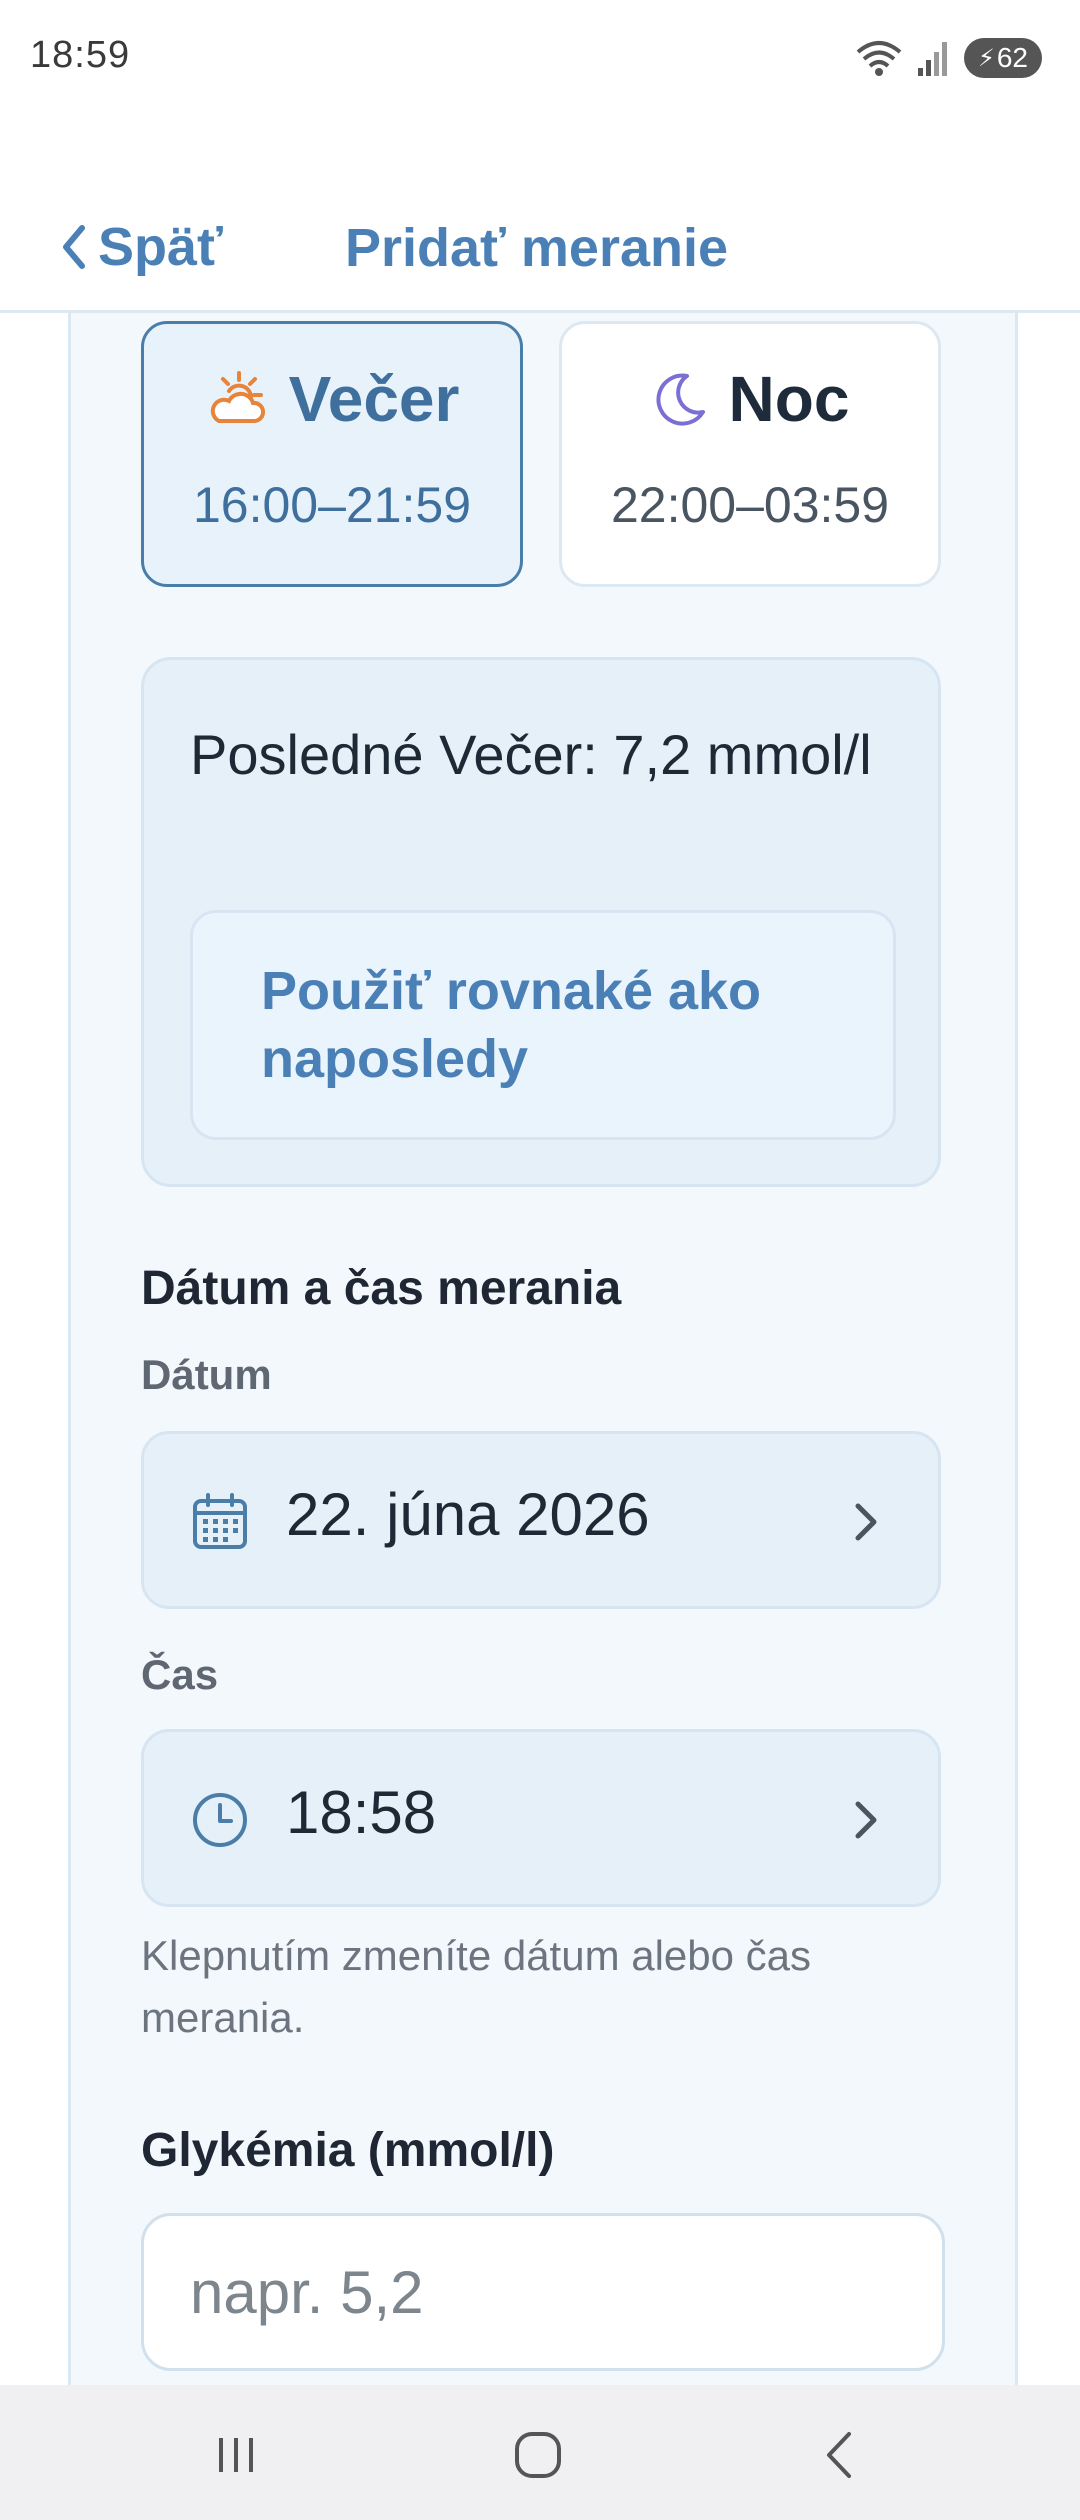  Describe the element at coordinates (381, 1288) in the screenshot. I see `datetime-section-title: Dátum a čas merania` at that location.